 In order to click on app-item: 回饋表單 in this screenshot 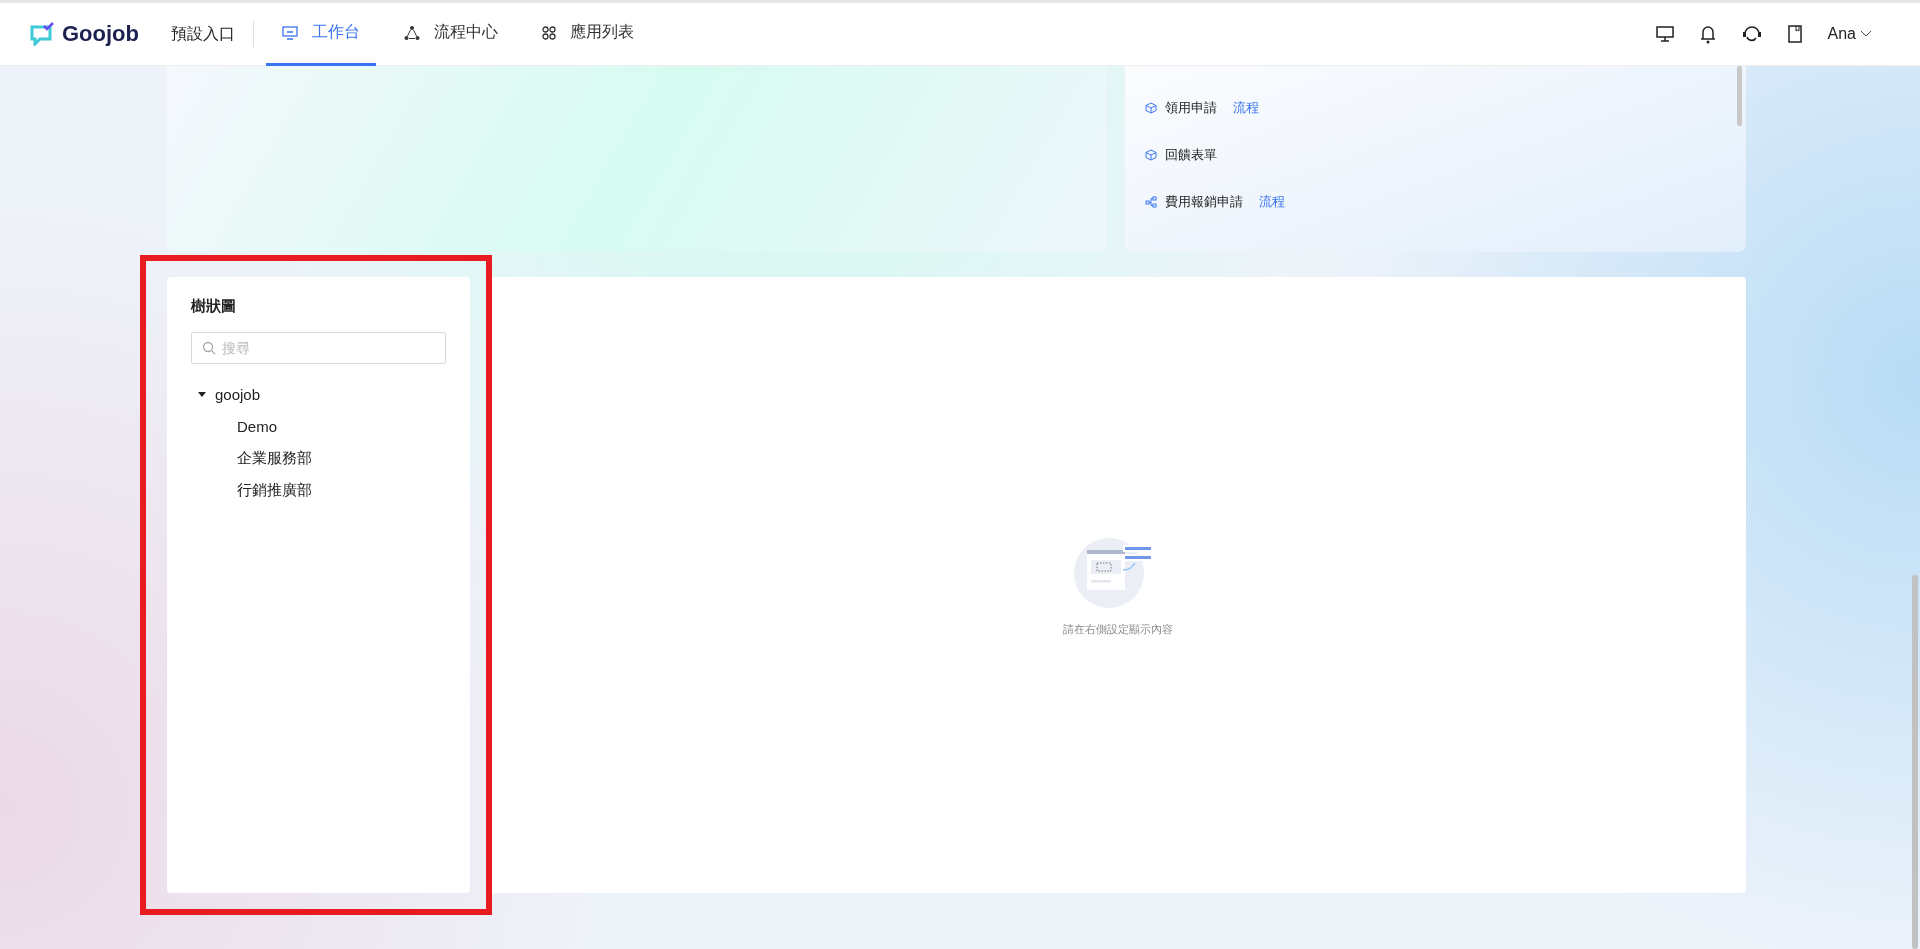, I will do `click(1433, 155)`.